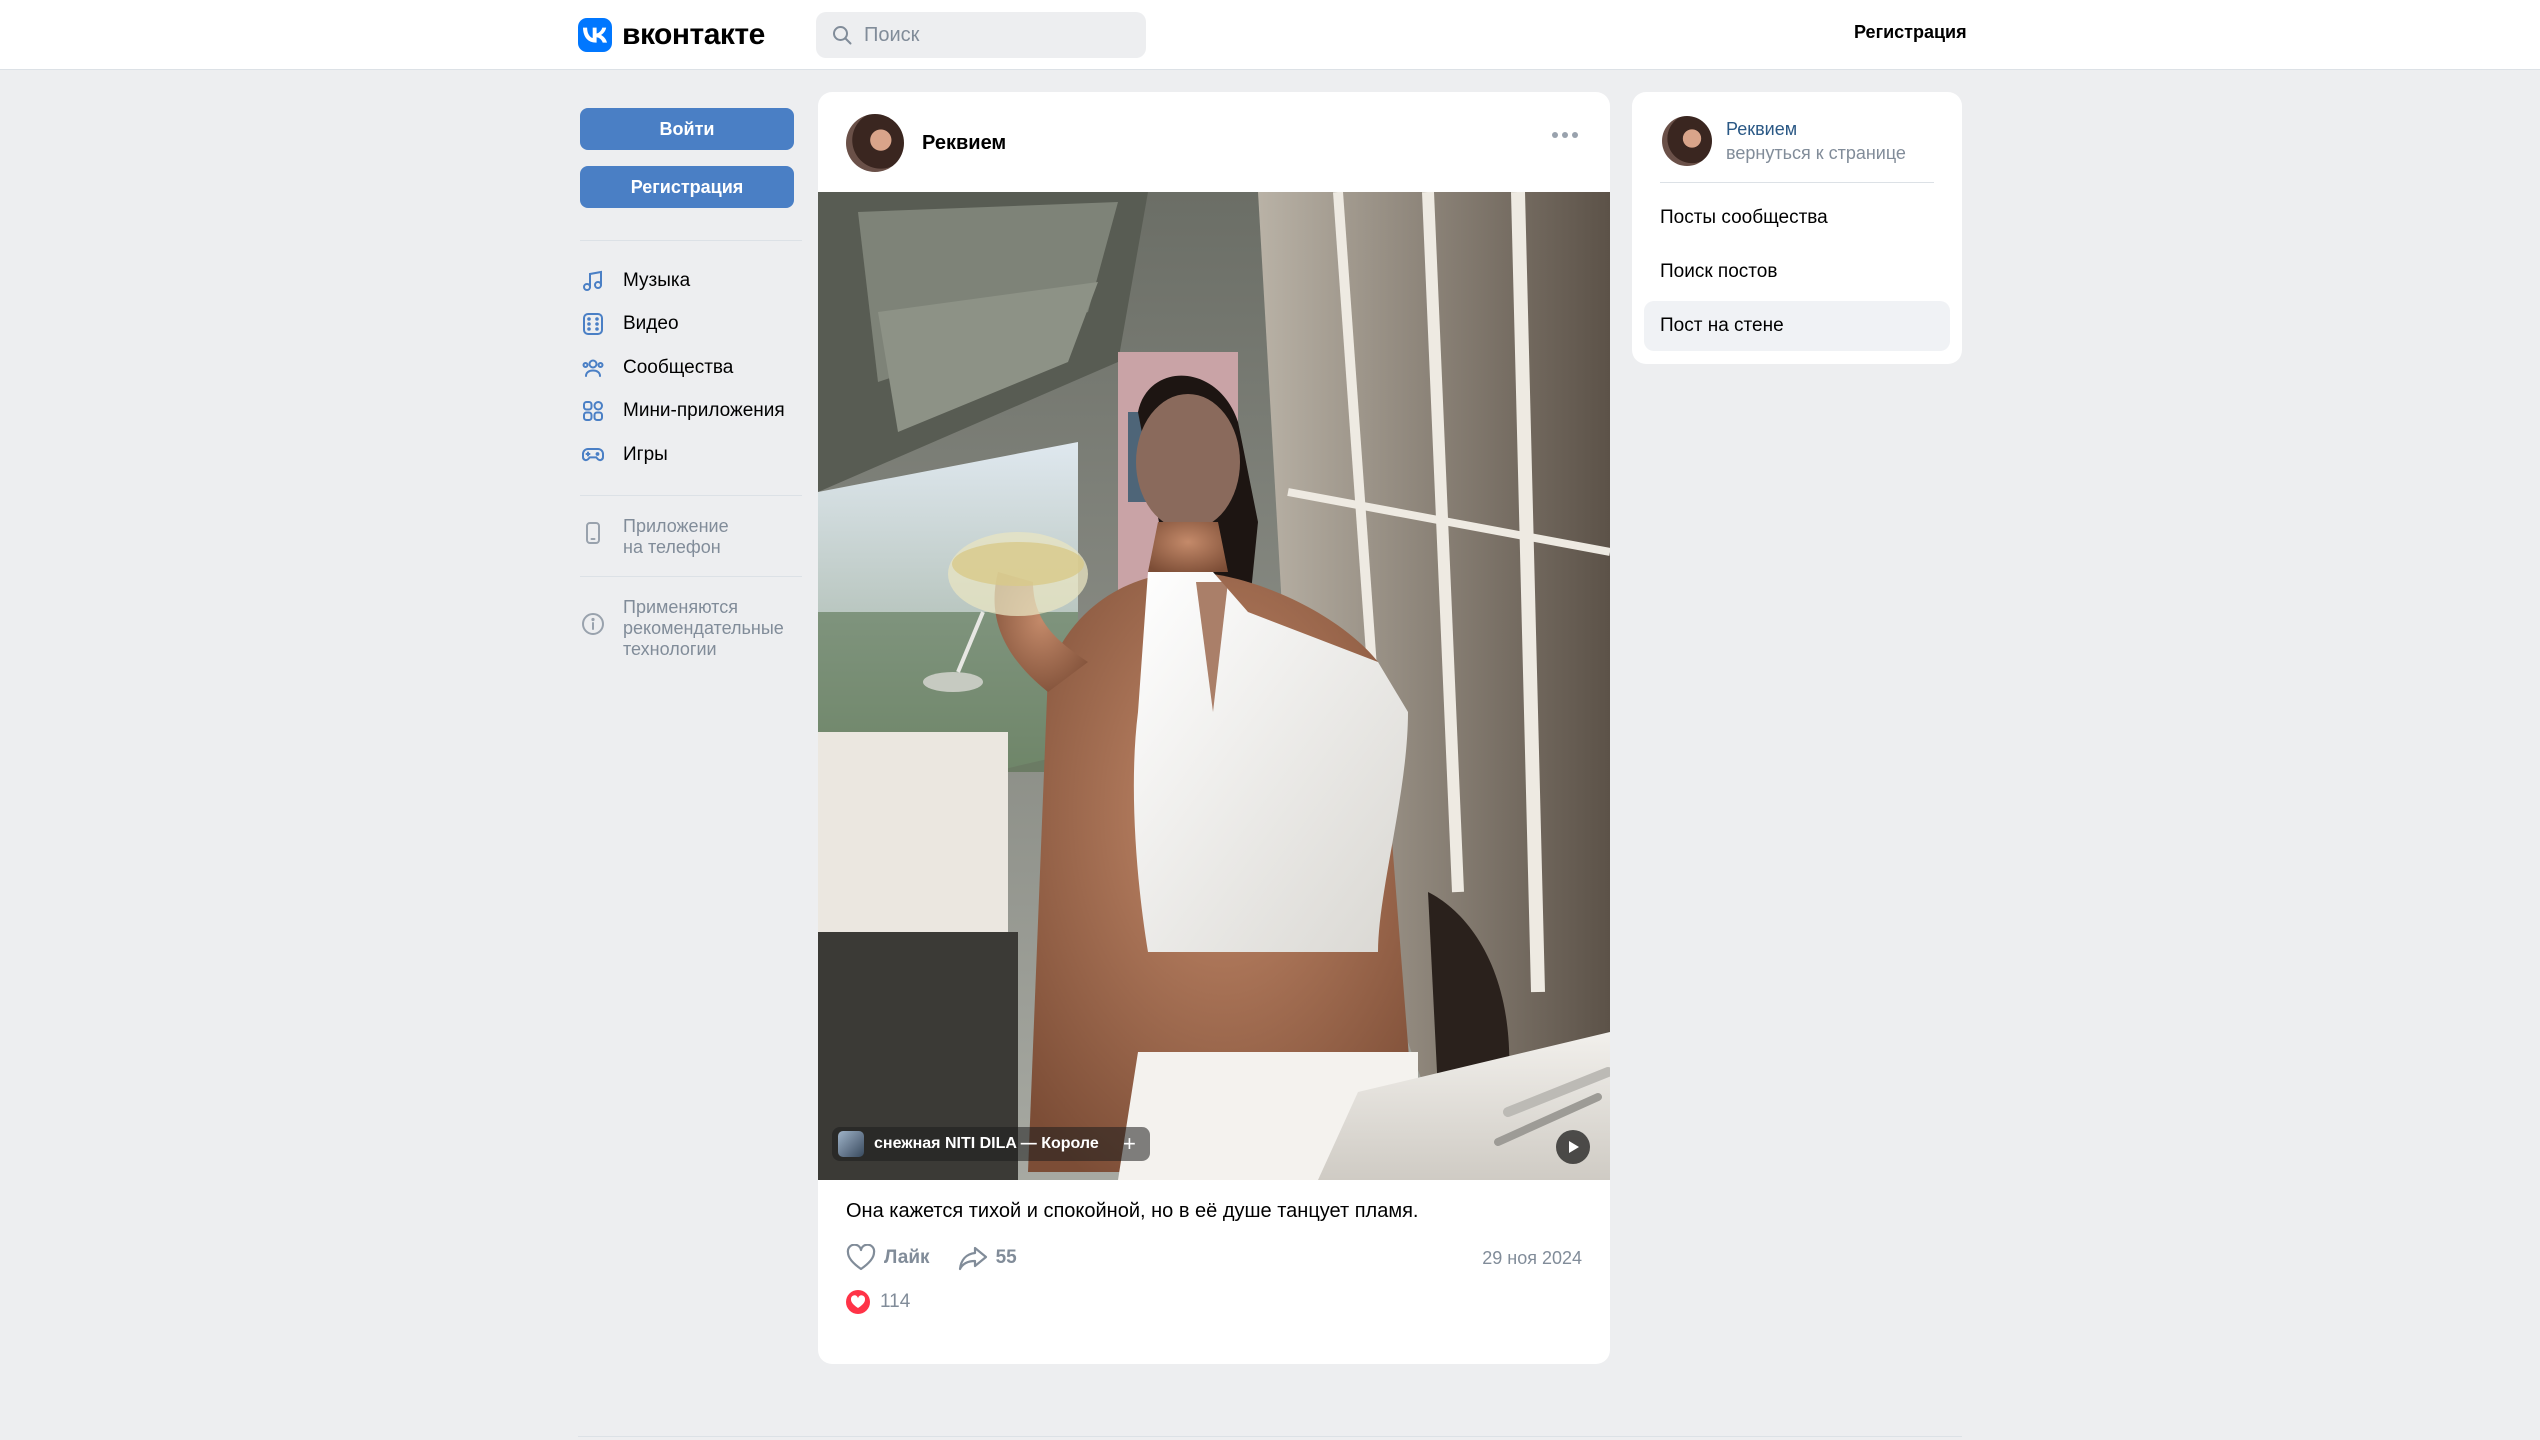 Image resolution: width=2540 pixels, height=1440 pixels. What do you see at coordinates (593, 281) in the screenshot?
I see `music-icon` at bounding box center [593, 281].